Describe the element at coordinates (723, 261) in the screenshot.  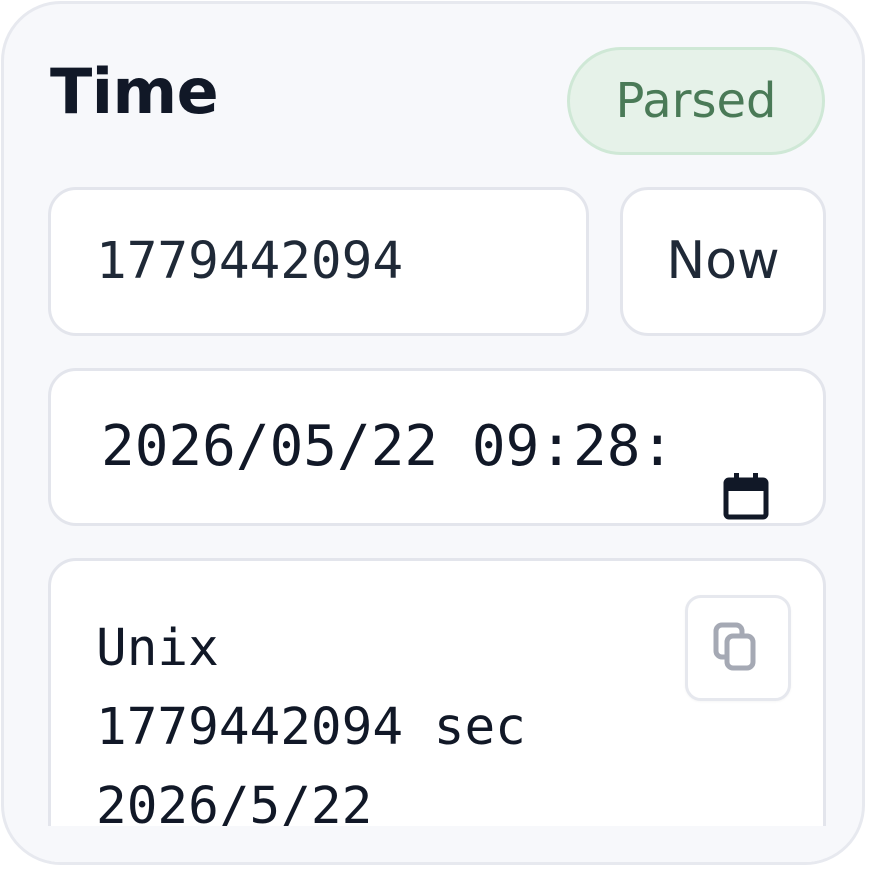
I see `now-button: Now` at that location.